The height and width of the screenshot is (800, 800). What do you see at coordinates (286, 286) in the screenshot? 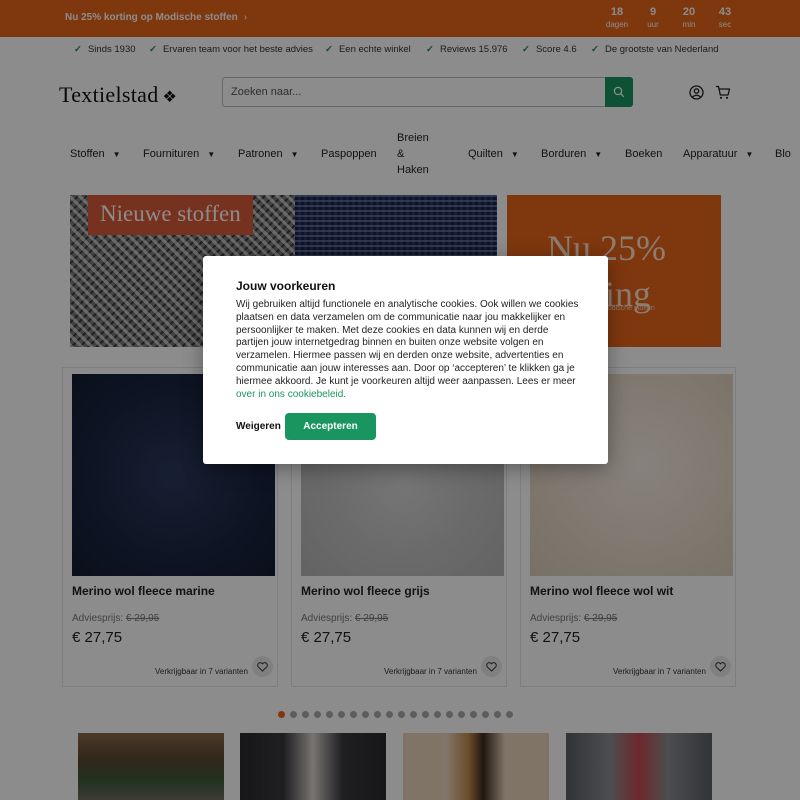
I see `cookie-dialog-title: Jouw voorkeuren` at bounding box center [286, 286].